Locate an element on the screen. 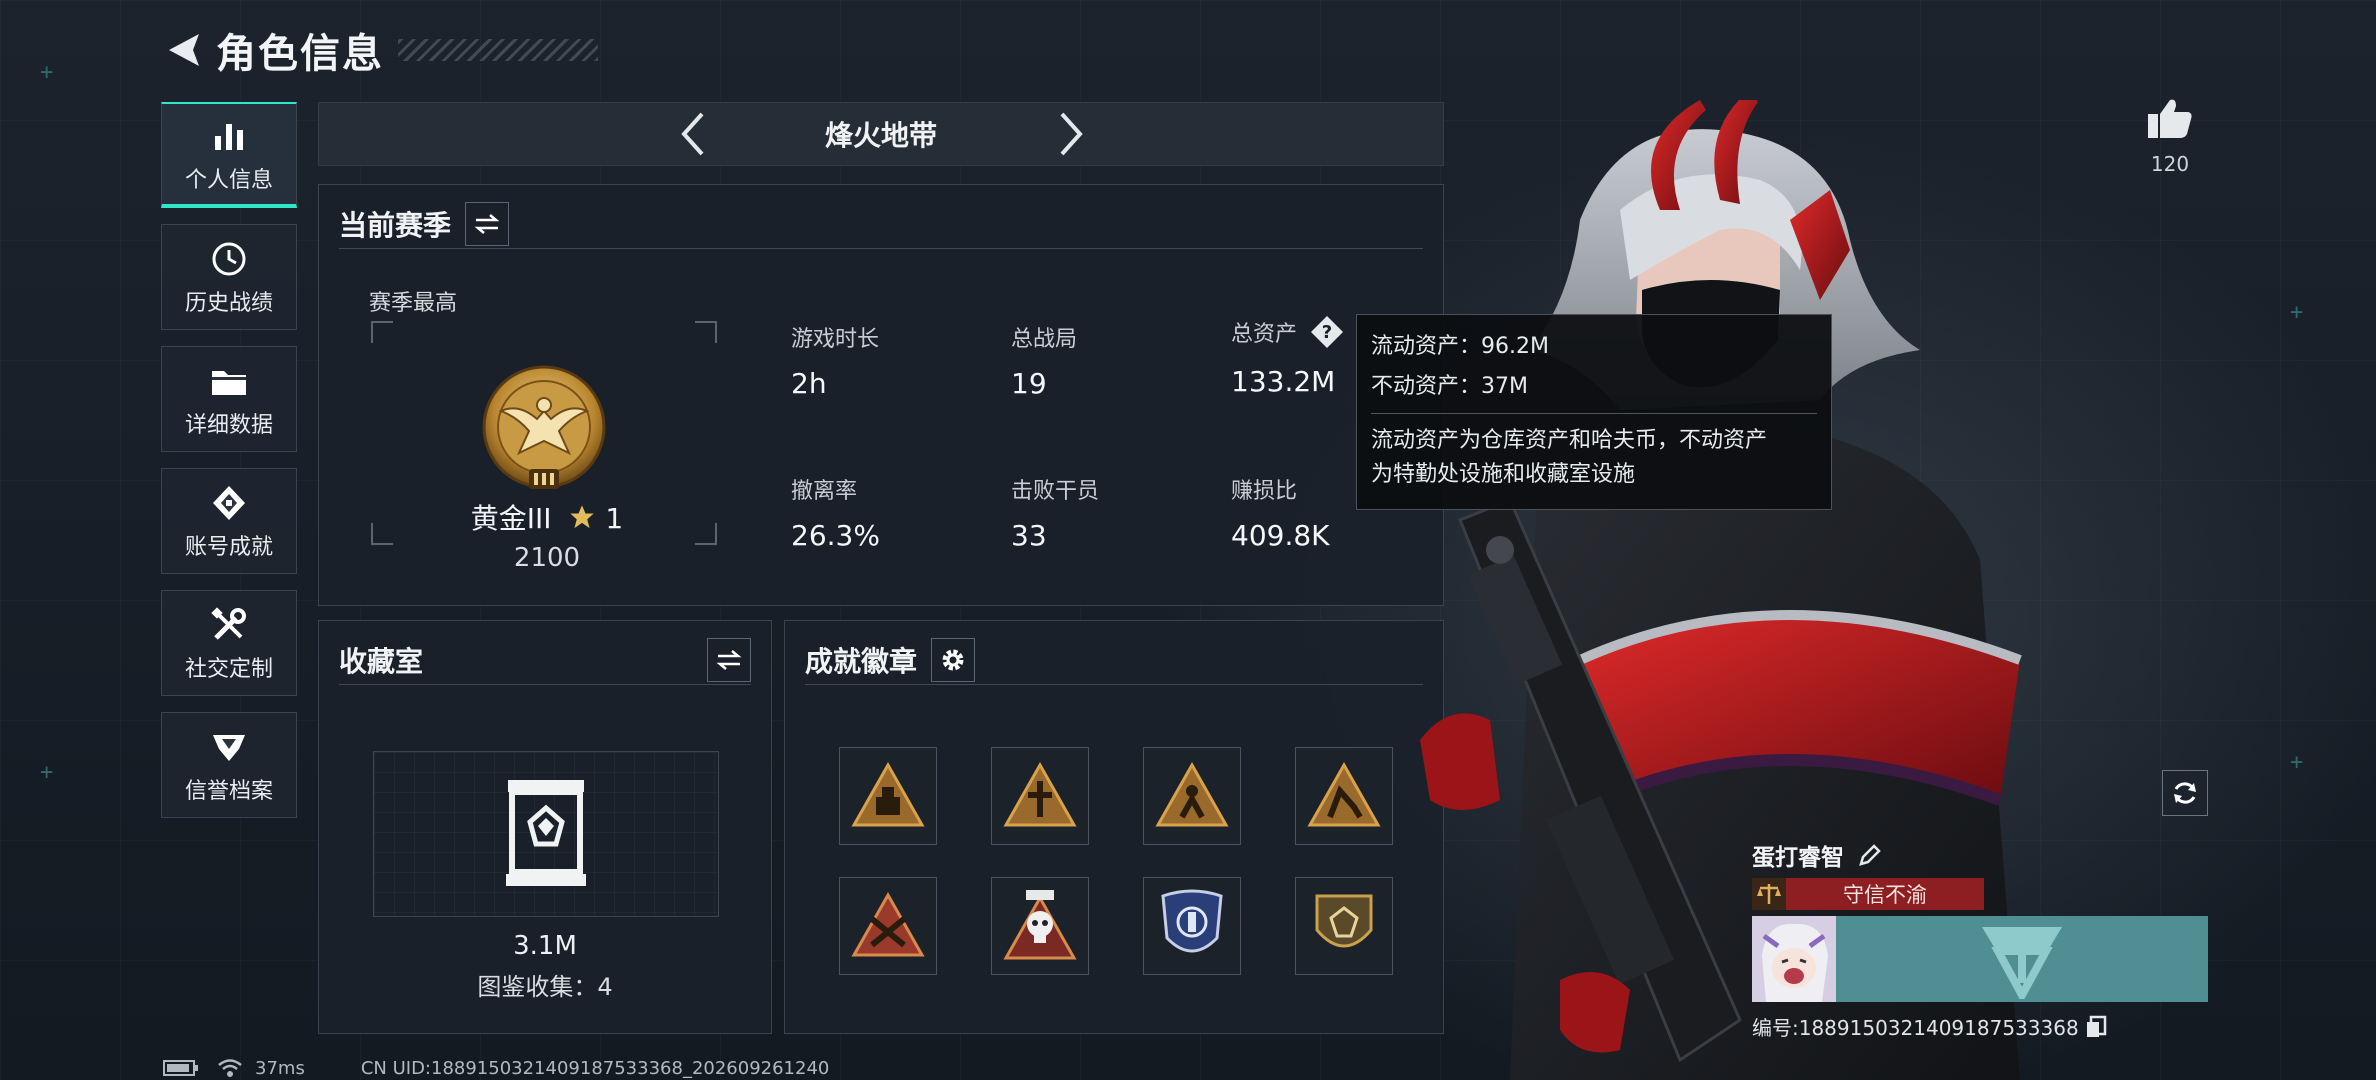 The width and height of the screenshot is (2376, 1080). sidebar-item-social-custom: 社交定制 is located at coordinates (229, 643).